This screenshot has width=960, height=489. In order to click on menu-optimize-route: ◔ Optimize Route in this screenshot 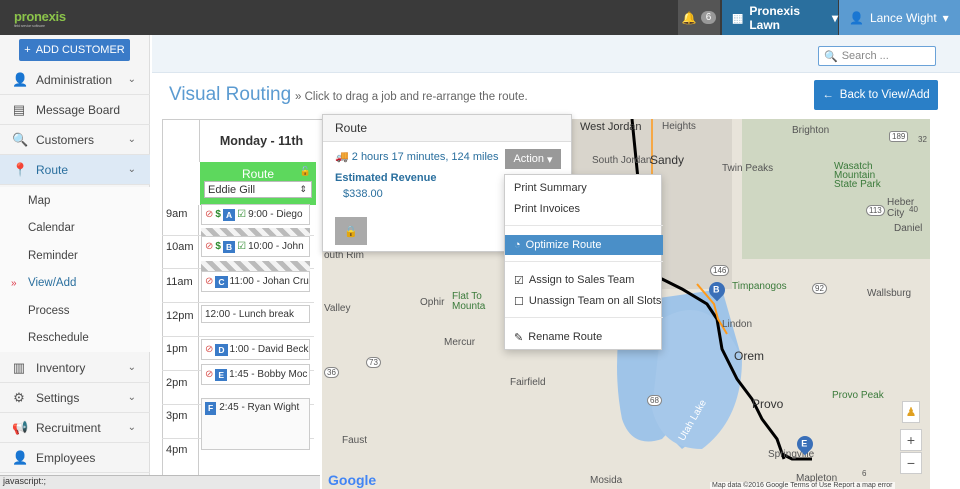, I will do `click(584, 245)`.